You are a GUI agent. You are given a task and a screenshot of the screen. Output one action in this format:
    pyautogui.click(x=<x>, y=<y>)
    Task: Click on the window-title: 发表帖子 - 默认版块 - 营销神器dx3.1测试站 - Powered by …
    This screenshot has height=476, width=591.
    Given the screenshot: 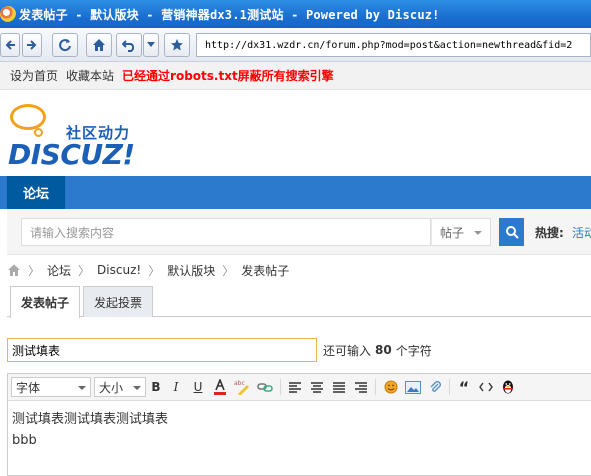 What is the action you would take?
    pyautogui.click(x=229, y=14)
    